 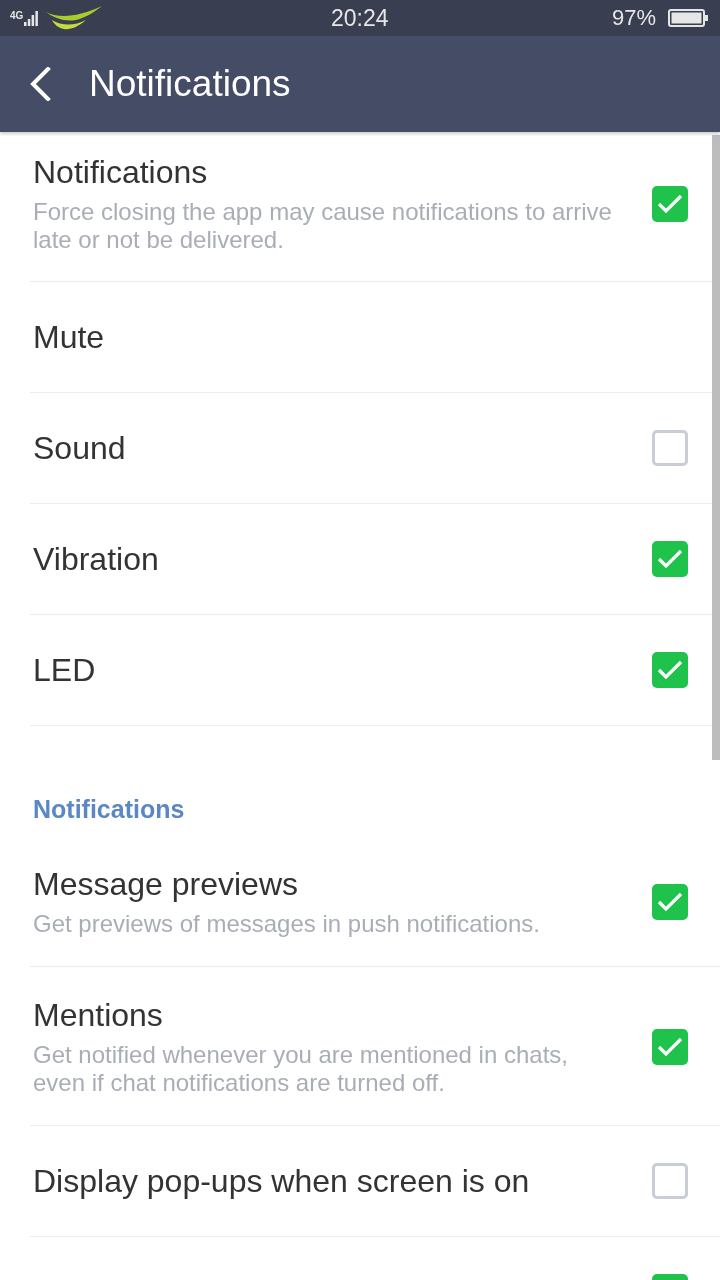 I want to click on battery-icon, so click(x=688, y=18).